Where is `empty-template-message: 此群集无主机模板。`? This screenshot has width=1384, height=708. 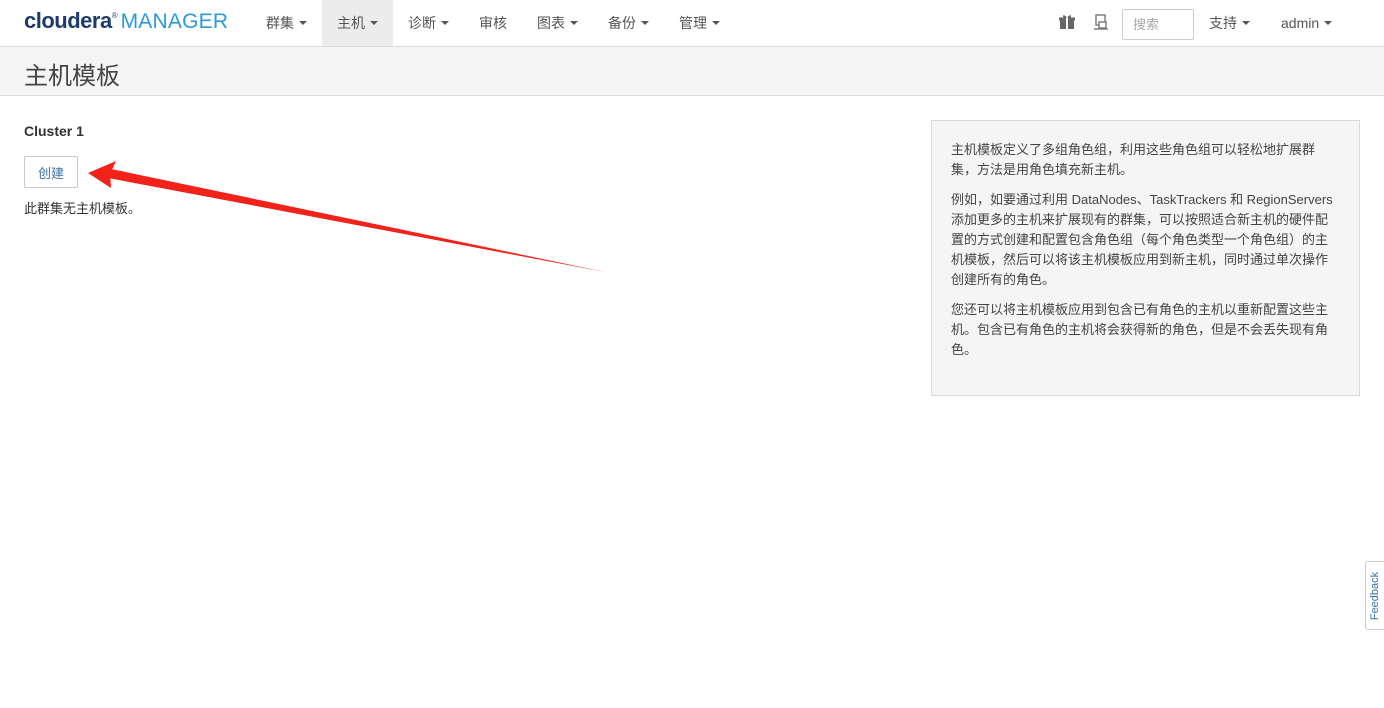 empty-template-message: 此群集无主机模板。 is located at coordinates (83, 208).